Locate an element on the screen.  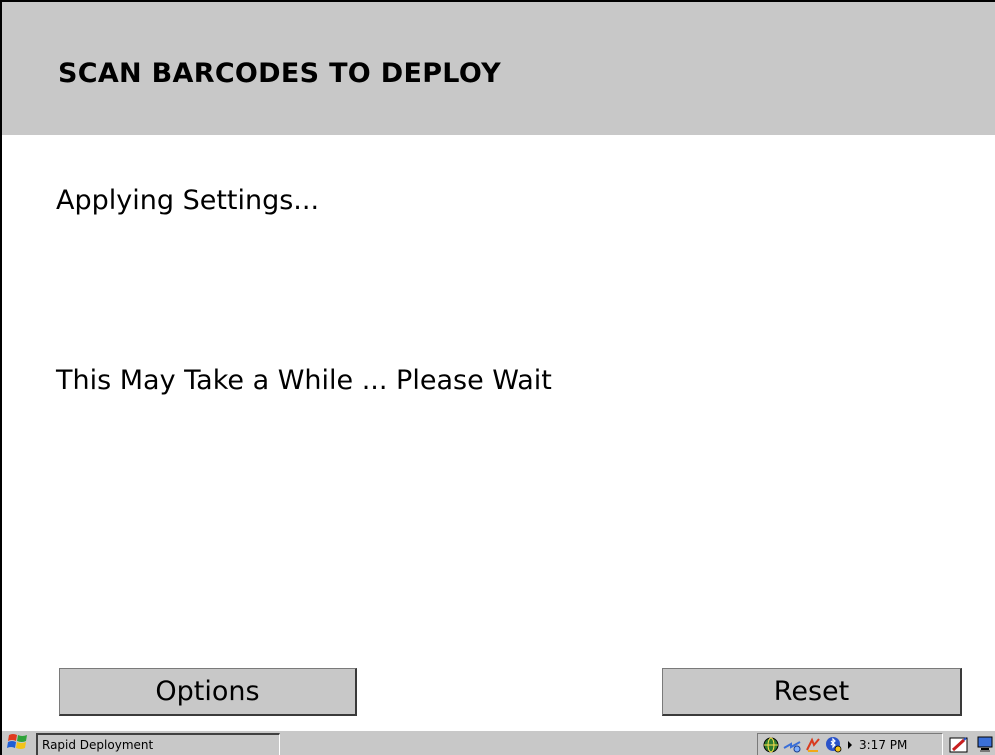
display-icon is located at coordinates (985, 745).